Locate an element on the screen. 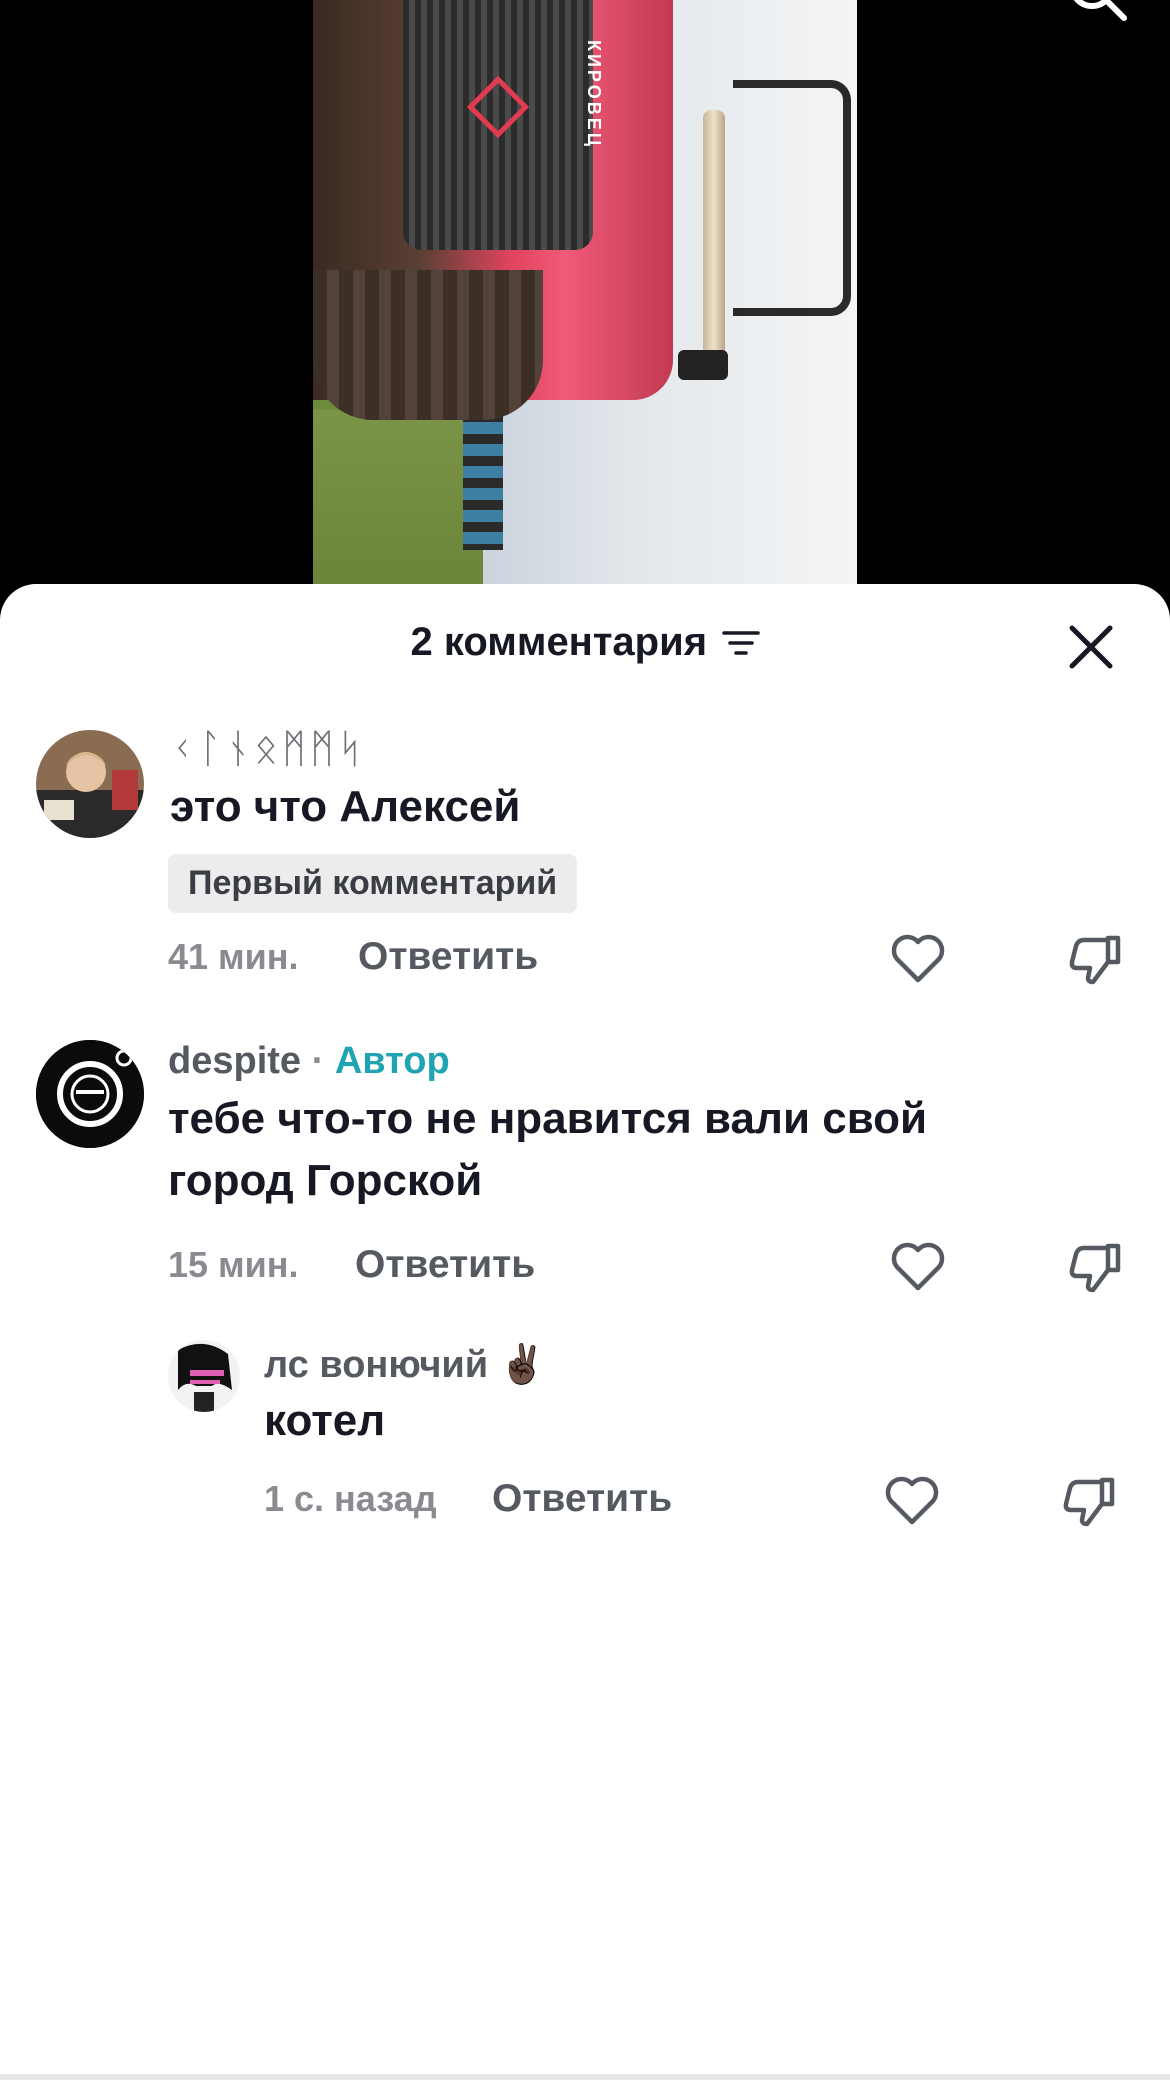 The height and width of the screenshot is (2080, 1170). search-icon is located at coordinates (1098, 12).